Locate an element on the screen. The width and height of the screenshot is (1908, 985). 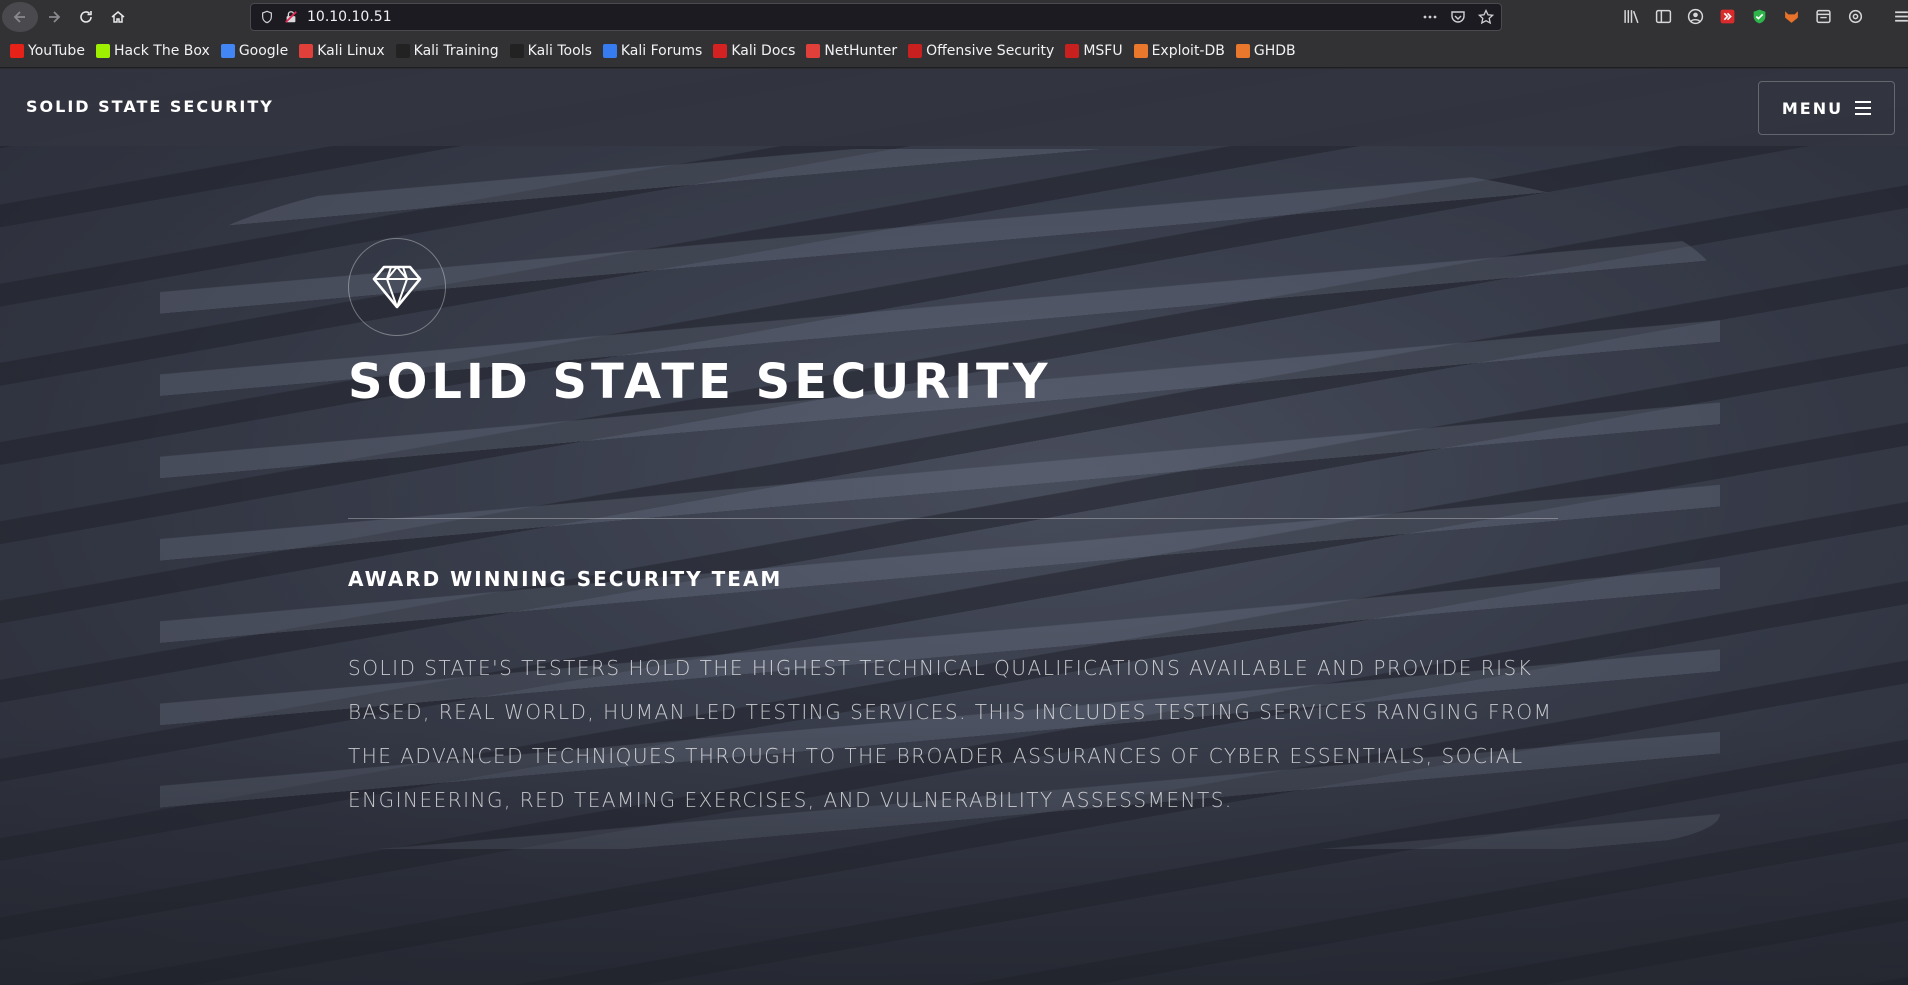
bookmark-item: Google is located at coordinates (254, 50).